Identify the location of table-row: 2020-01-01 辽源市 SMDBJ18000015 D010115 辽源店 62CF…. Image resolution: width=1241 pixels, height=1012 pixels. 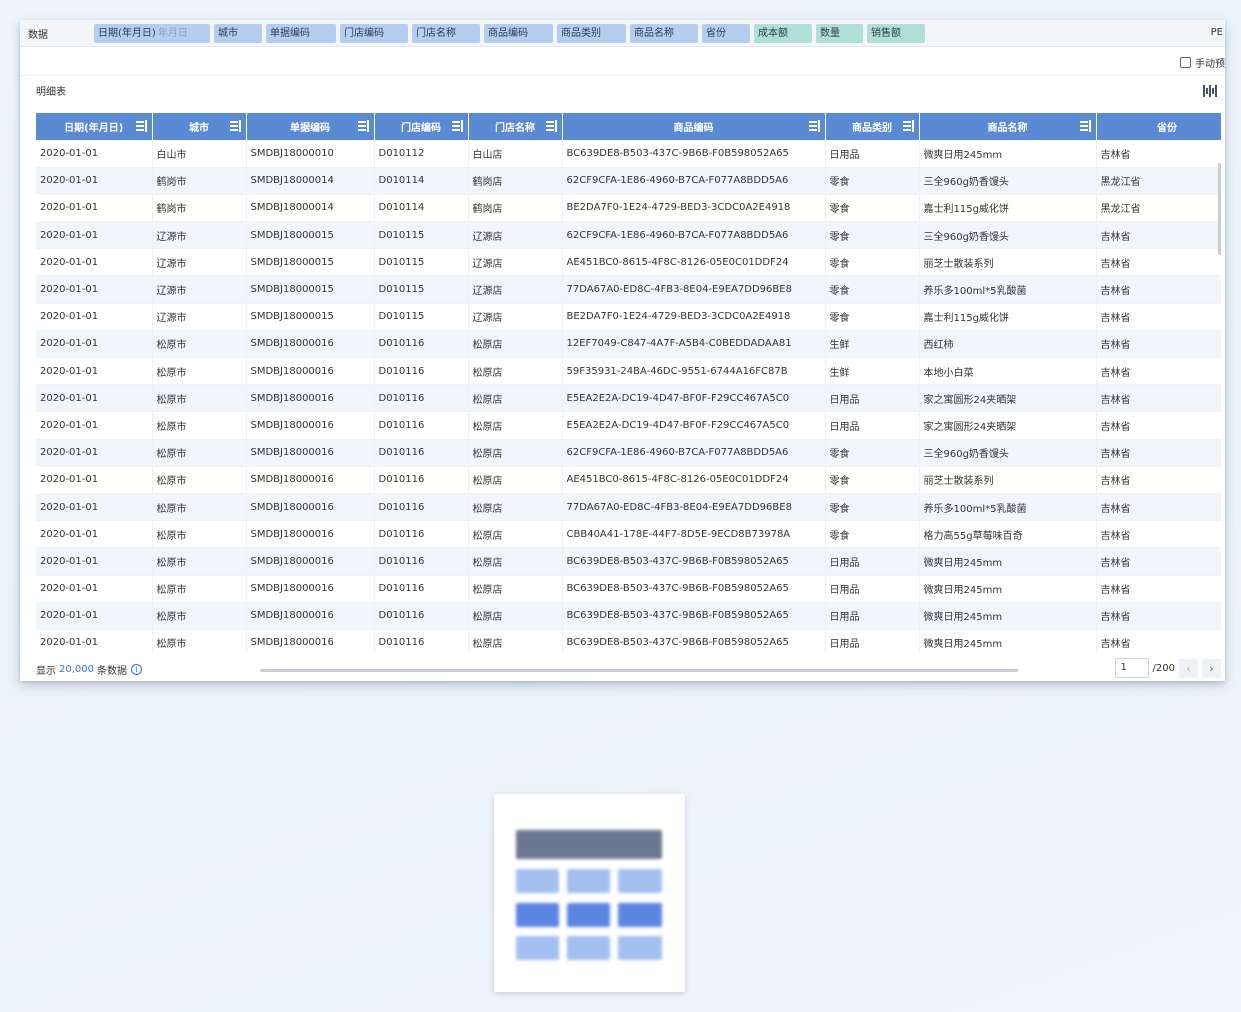
(628, 235).